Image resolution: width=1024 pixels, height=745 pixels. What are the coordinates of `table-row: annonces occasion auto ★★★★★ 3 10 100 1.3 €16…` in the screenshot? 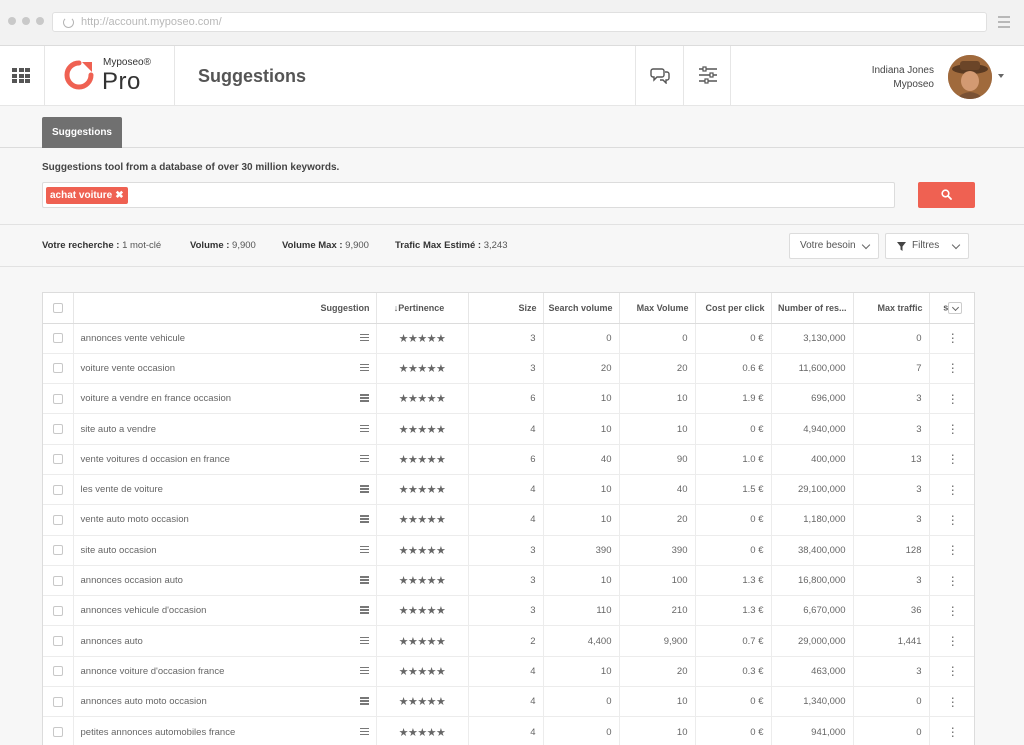 It's located at (508, 581).